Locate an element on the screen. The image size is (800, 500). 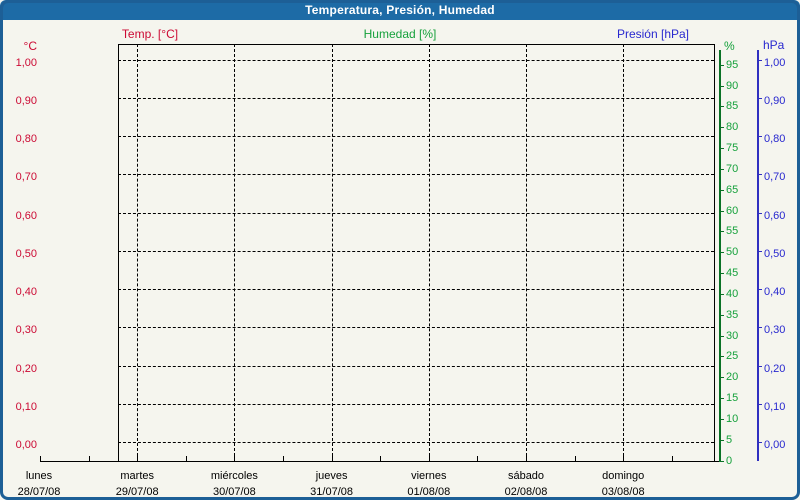
humidity-tick-label: 20 is located at coordinates (732, 377).